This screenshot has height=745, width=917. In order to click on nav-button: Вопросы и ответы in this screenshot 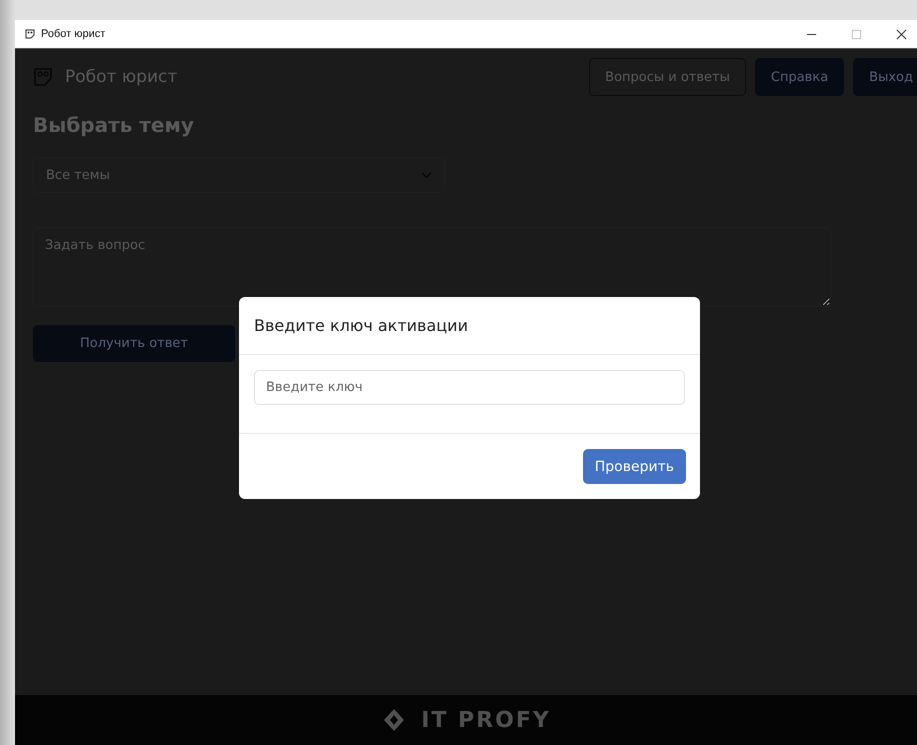, I will do `click(667, 77)`.